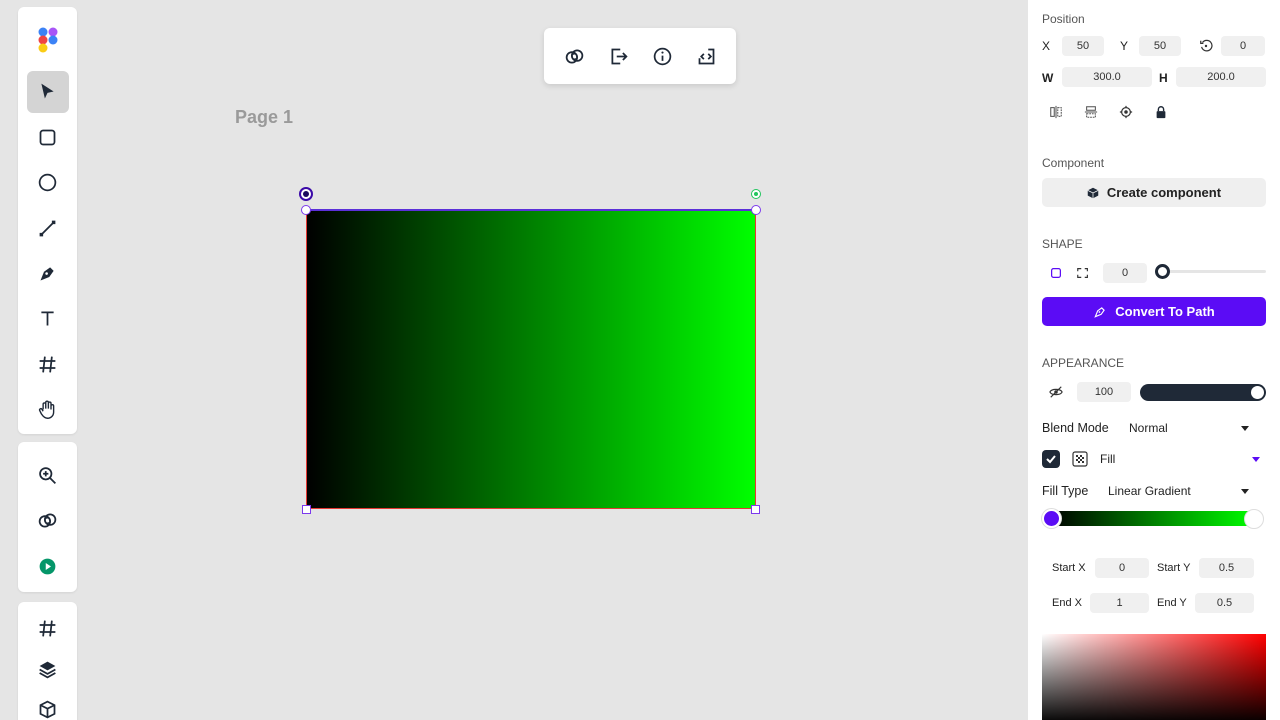 This screenshot has width=1280, height=720. What do you see at coordinates (1154, 192) in the screenshot?
I see `create-component-button: Create component` at bounding box center [1154, 192].